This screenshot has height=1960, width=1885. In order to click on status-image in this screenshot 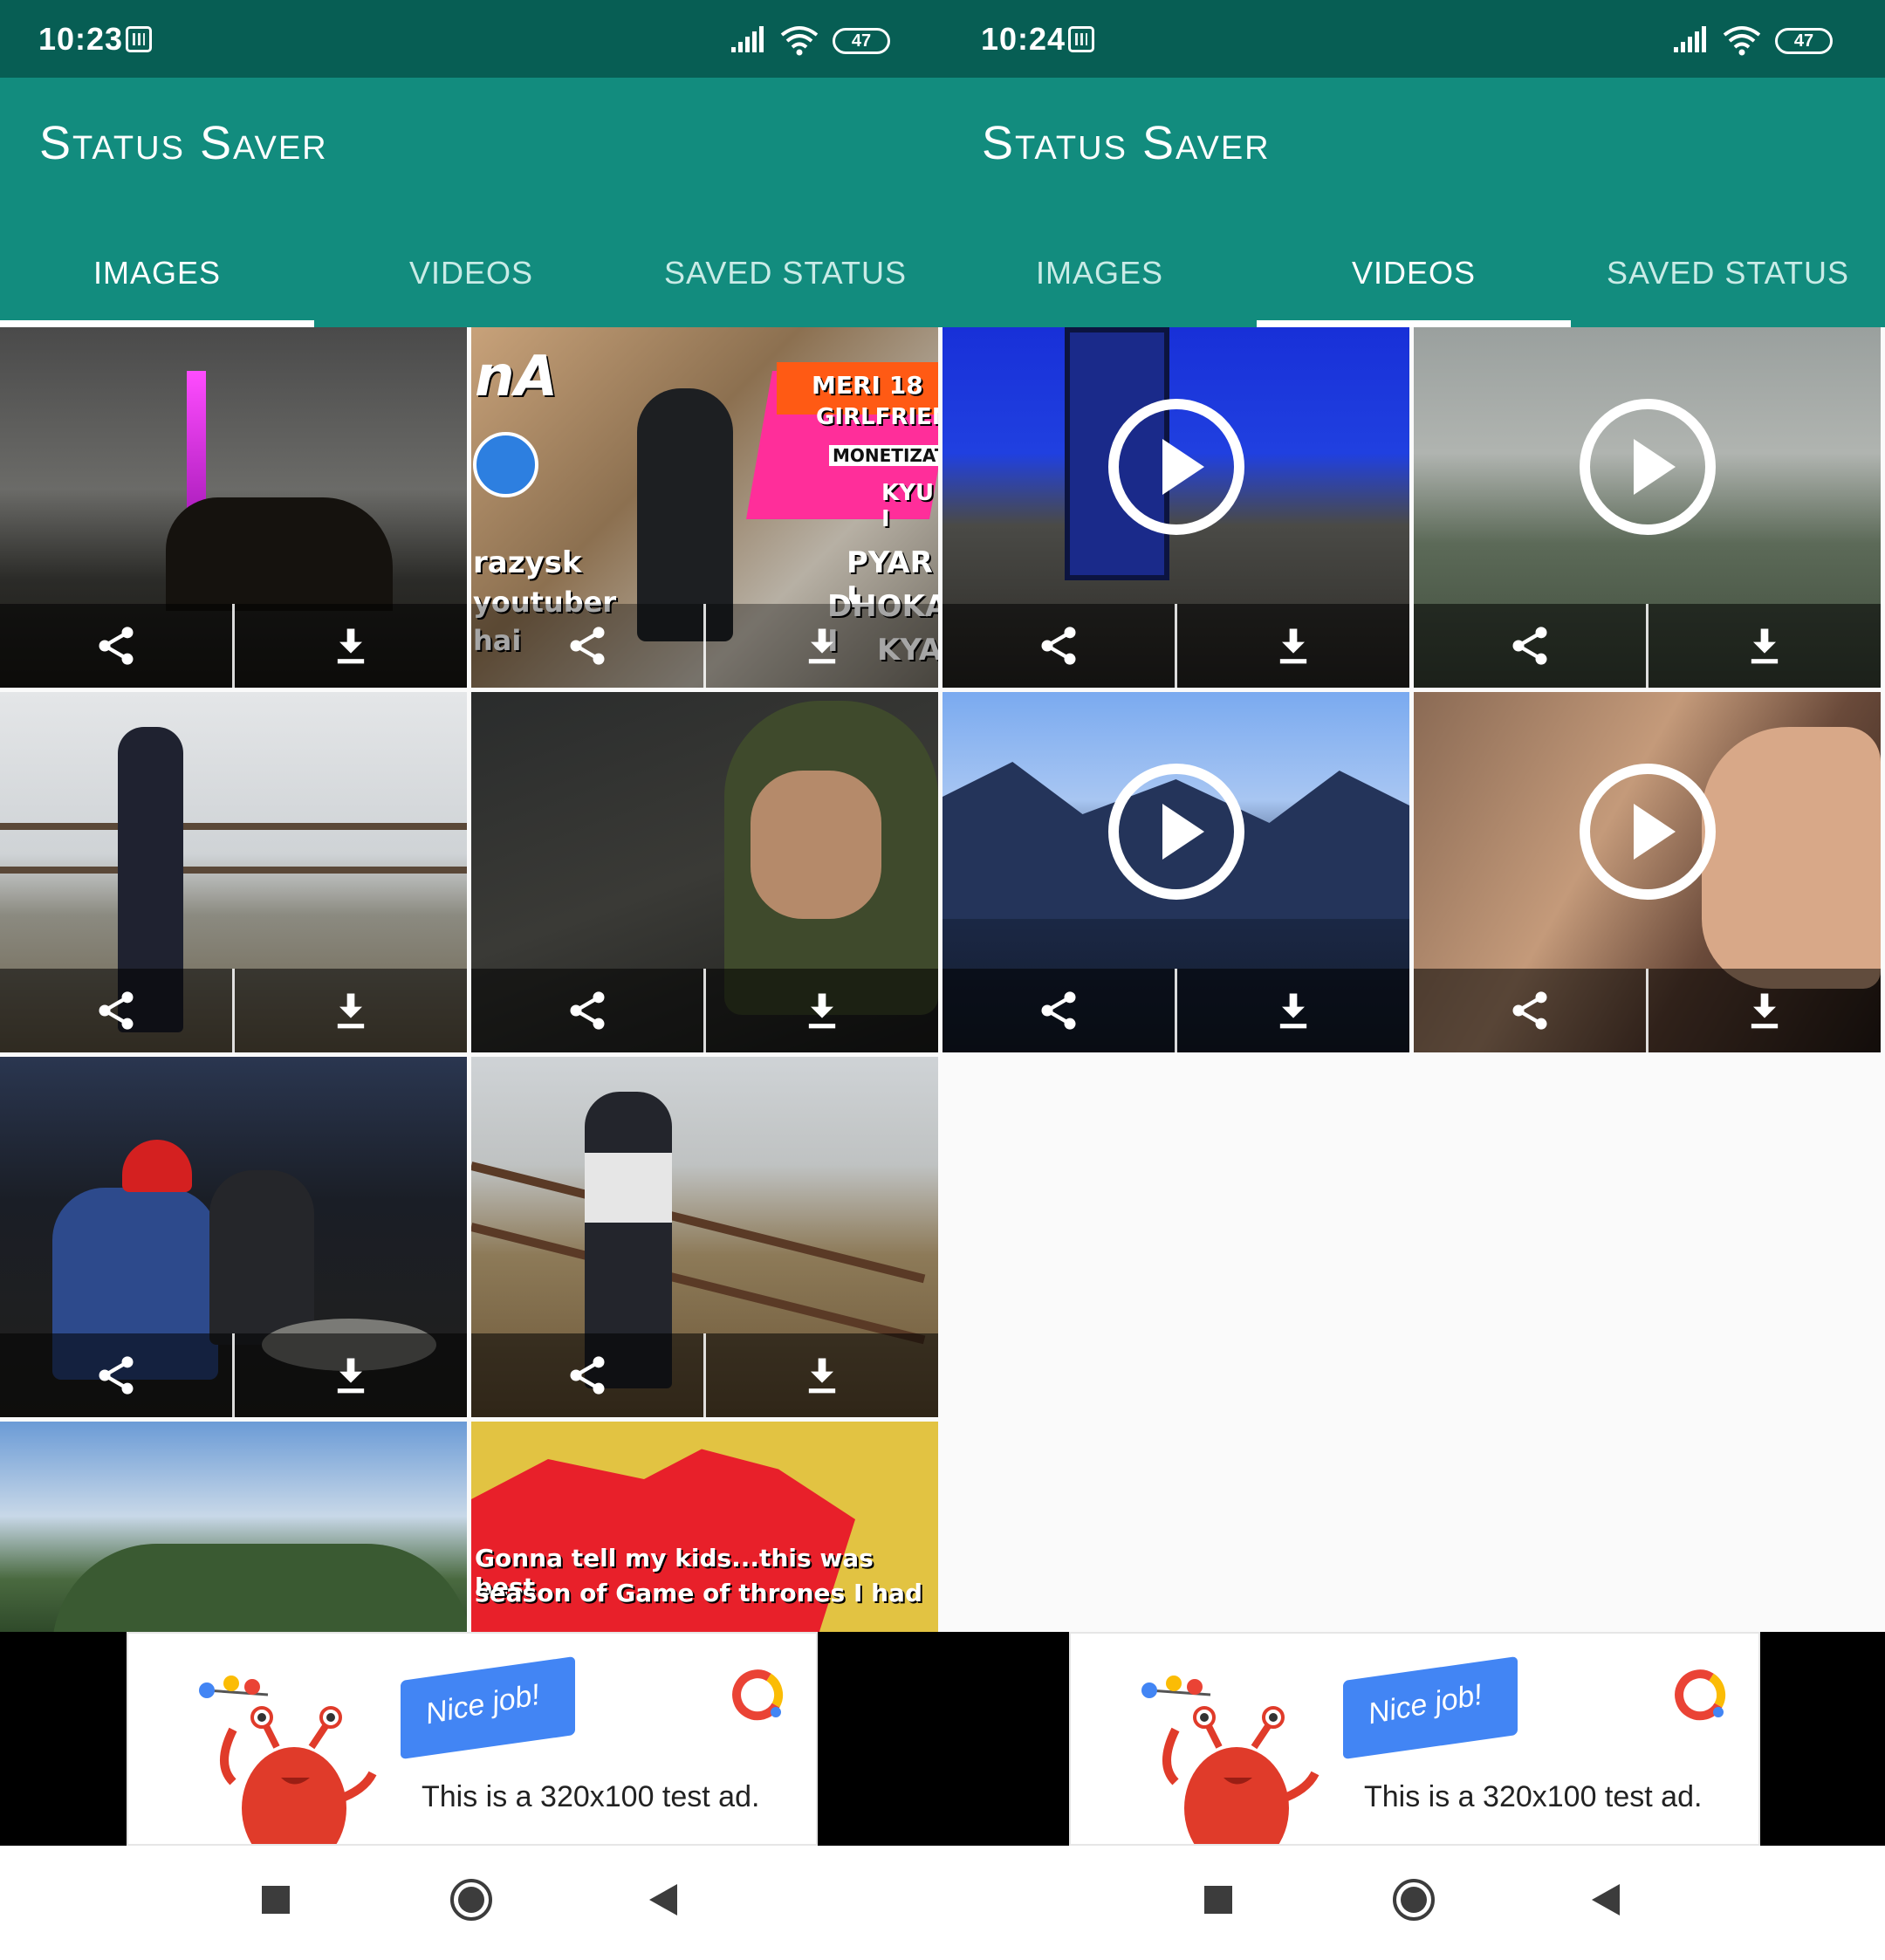, I will do `click(234, 1527)`.